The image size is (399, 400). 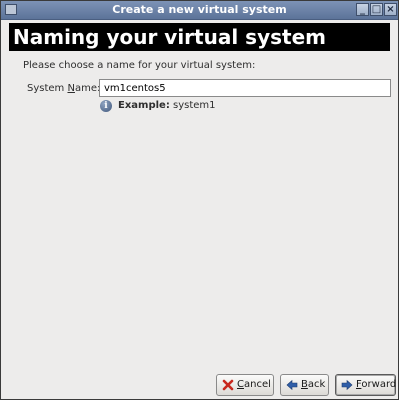 What do you see at coordinates (228, 385) in the screenshot?
I see `cancel-icon` at bounding box center [228, 385].